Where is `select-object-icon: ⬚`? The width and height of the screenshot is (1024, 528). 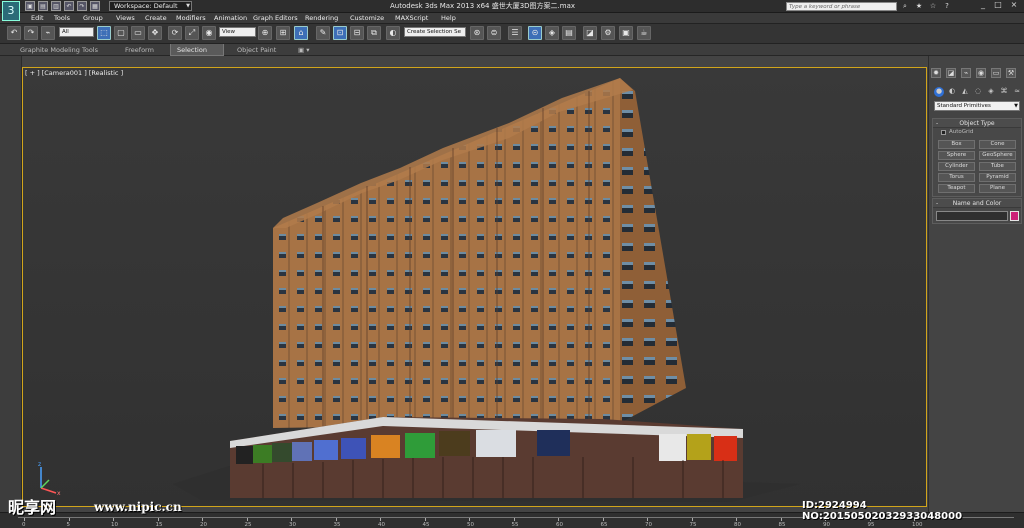 select-object-icon: ⬚ is located at coordinates (104, 33).